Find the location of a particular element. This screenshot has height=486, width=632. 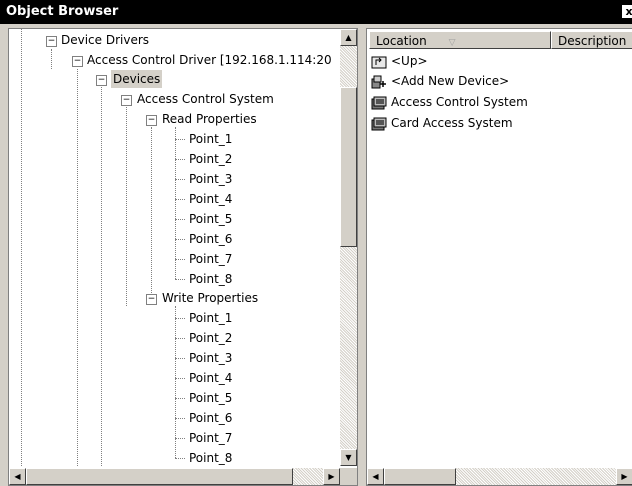

column-header-location-label: Location is located at coordinates (401, 41).